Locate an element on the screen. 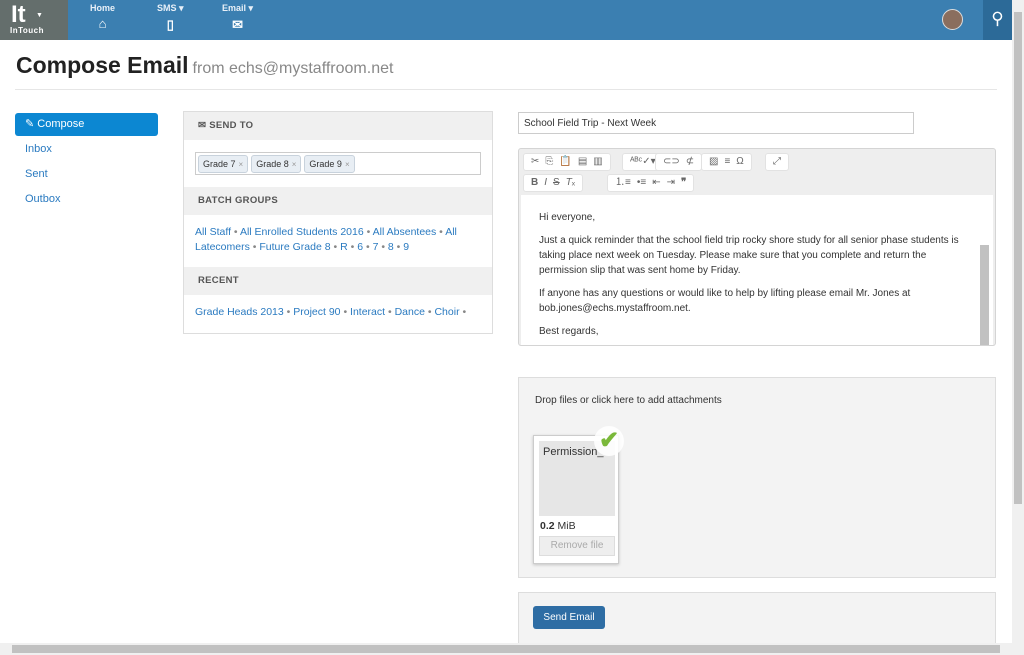 The width and height of the screenshot is (1024, 655). sidebar-item-compose: ✎ Compose is located at coordinates (86, 124).